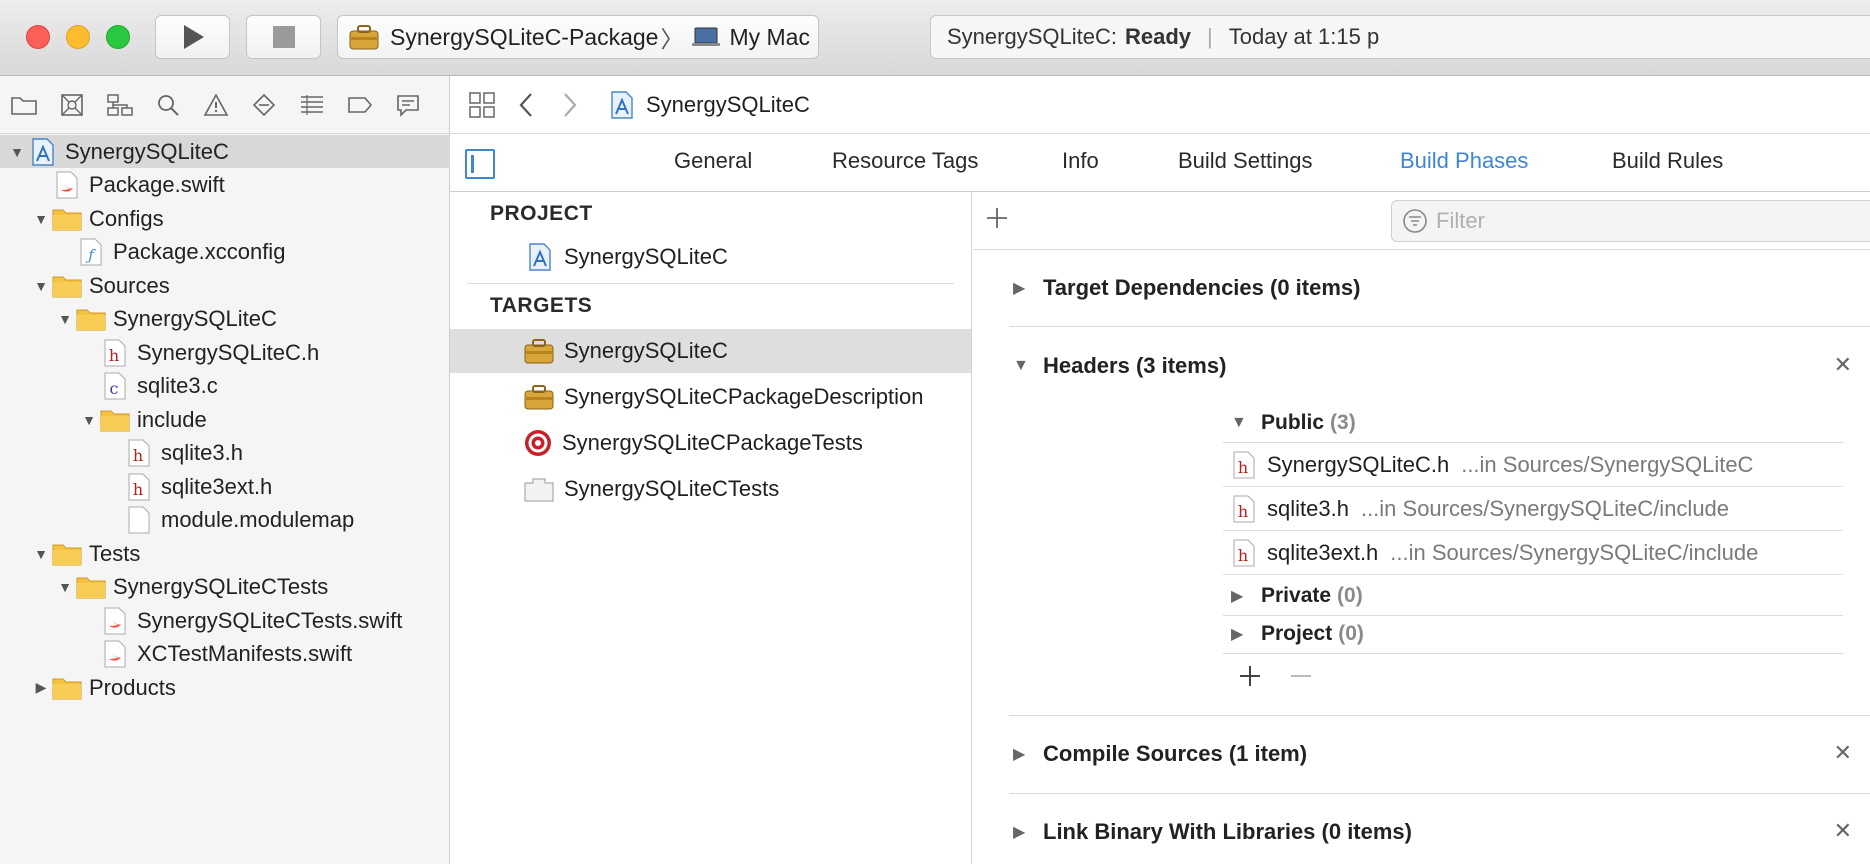 This screenshot has height=864, width=1870. I want to click on navigator-item: ▼ Tests, so click(225, 553).